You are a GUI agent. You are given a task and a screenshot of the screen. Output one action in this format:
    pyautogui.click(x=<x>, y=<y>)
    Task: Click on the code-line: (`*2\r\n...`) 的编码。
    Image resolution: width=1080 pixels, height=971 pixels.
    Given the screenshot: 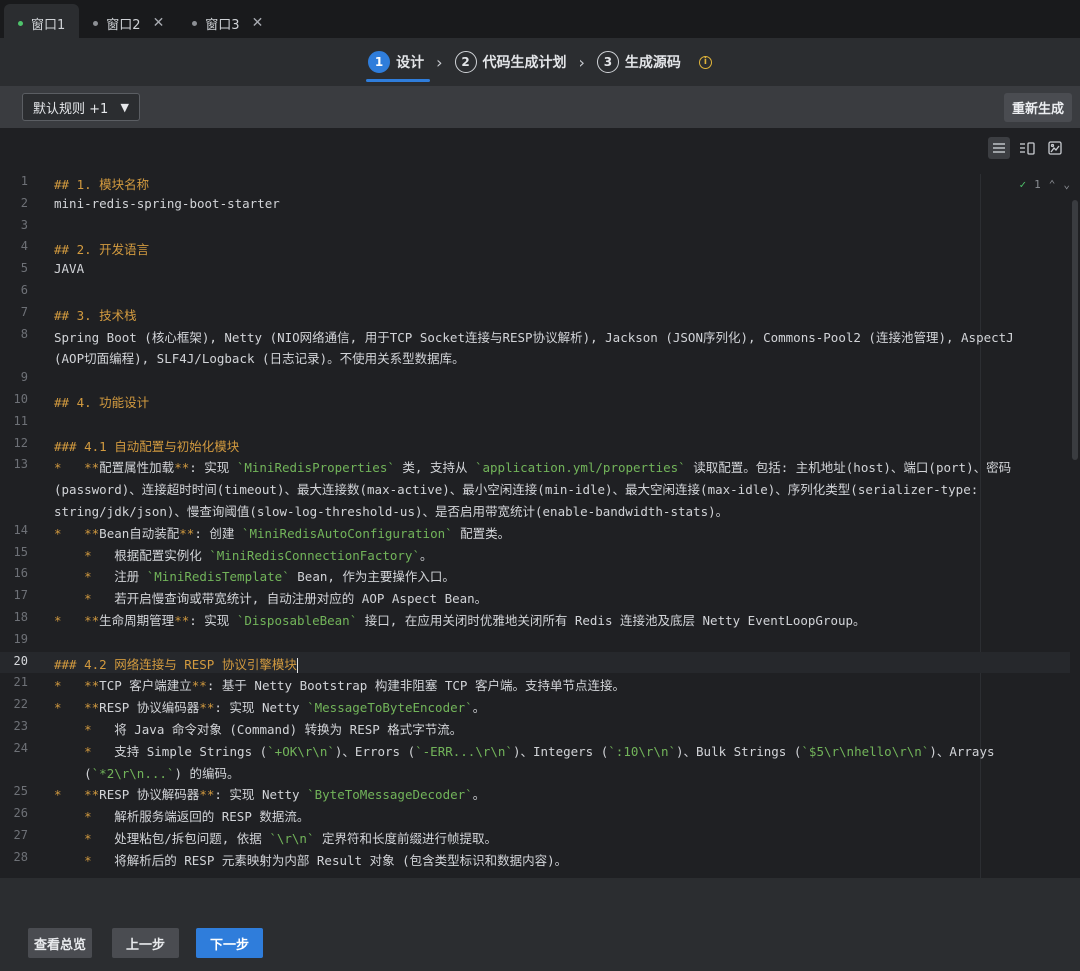 What is the action you would take?
    pyautogui.click(x=146, y=772)
    